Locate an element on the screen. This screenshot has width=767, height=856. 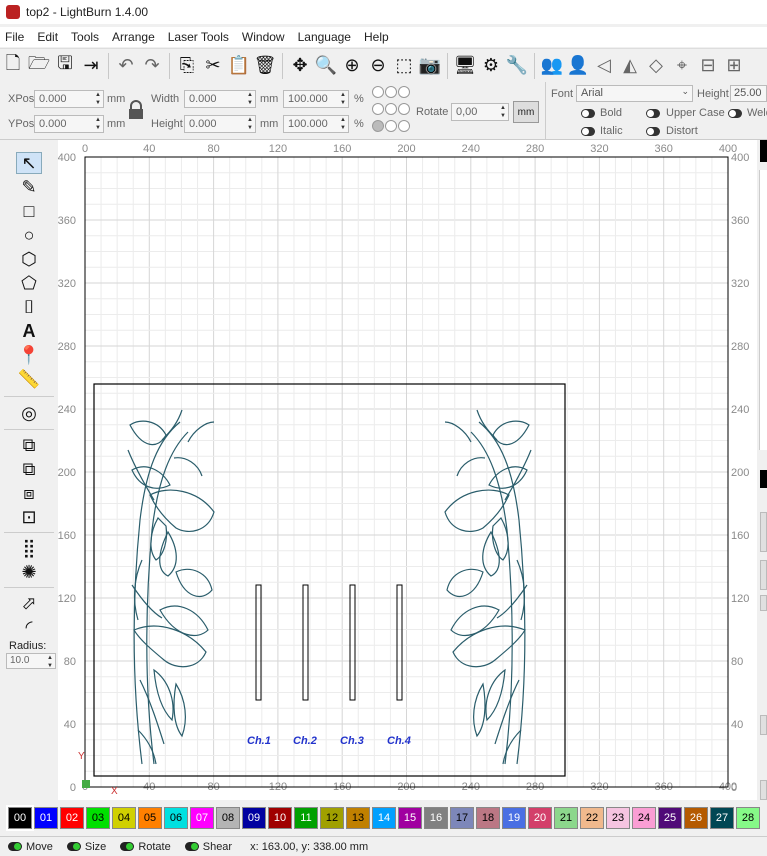
color-swatch-04: 04 is located at coordinates (124, 818).